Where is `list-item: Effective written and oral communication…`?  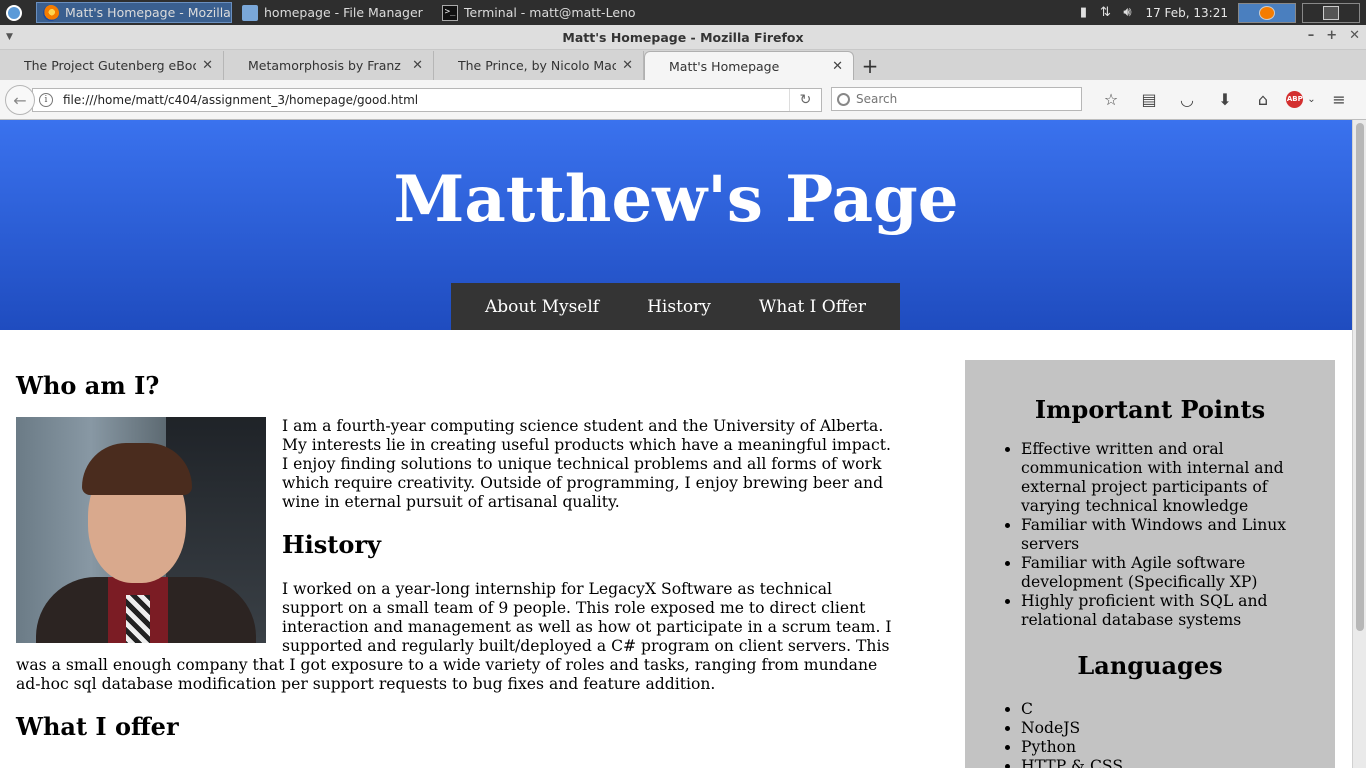 list-item: Effective written and oral communication… is located at coordinates (1178, 478).